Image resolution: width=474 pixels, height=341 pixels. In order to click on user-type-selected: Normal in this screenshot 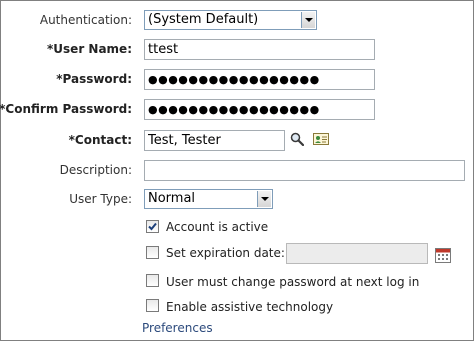, I will do `click(172, 198)`.